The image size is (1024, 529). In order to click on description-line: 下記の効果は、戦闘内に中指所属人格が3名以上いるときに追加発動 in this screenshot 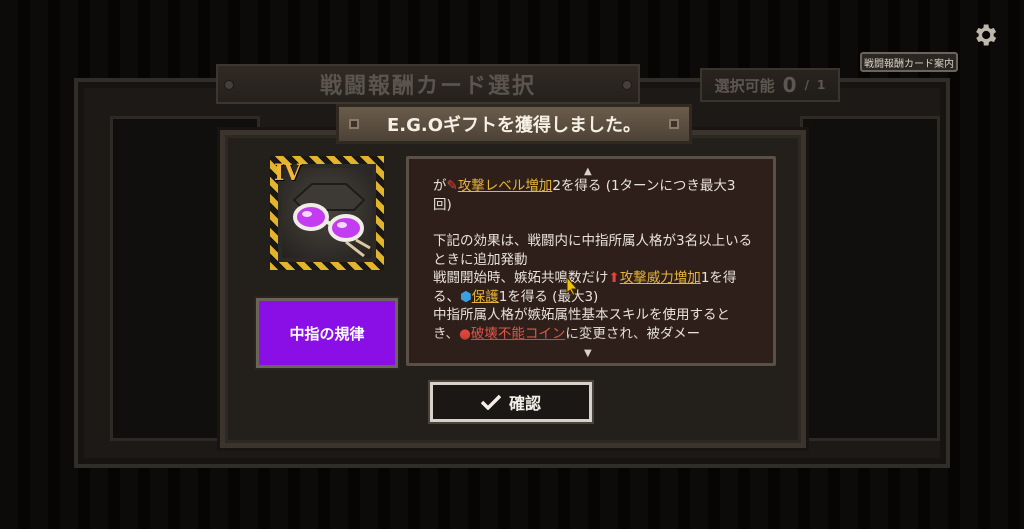, I will do `click(593, 250)`.